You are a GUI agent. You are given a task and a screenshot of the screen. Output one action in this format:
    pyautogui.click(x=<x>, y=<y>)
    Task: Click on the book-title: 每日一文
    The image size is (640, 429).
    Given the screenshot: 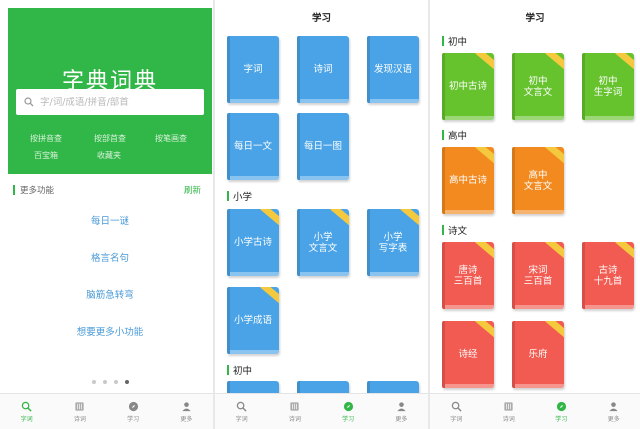 What is the action you would take?
    pyautogui.click(x=252, y=146)
    